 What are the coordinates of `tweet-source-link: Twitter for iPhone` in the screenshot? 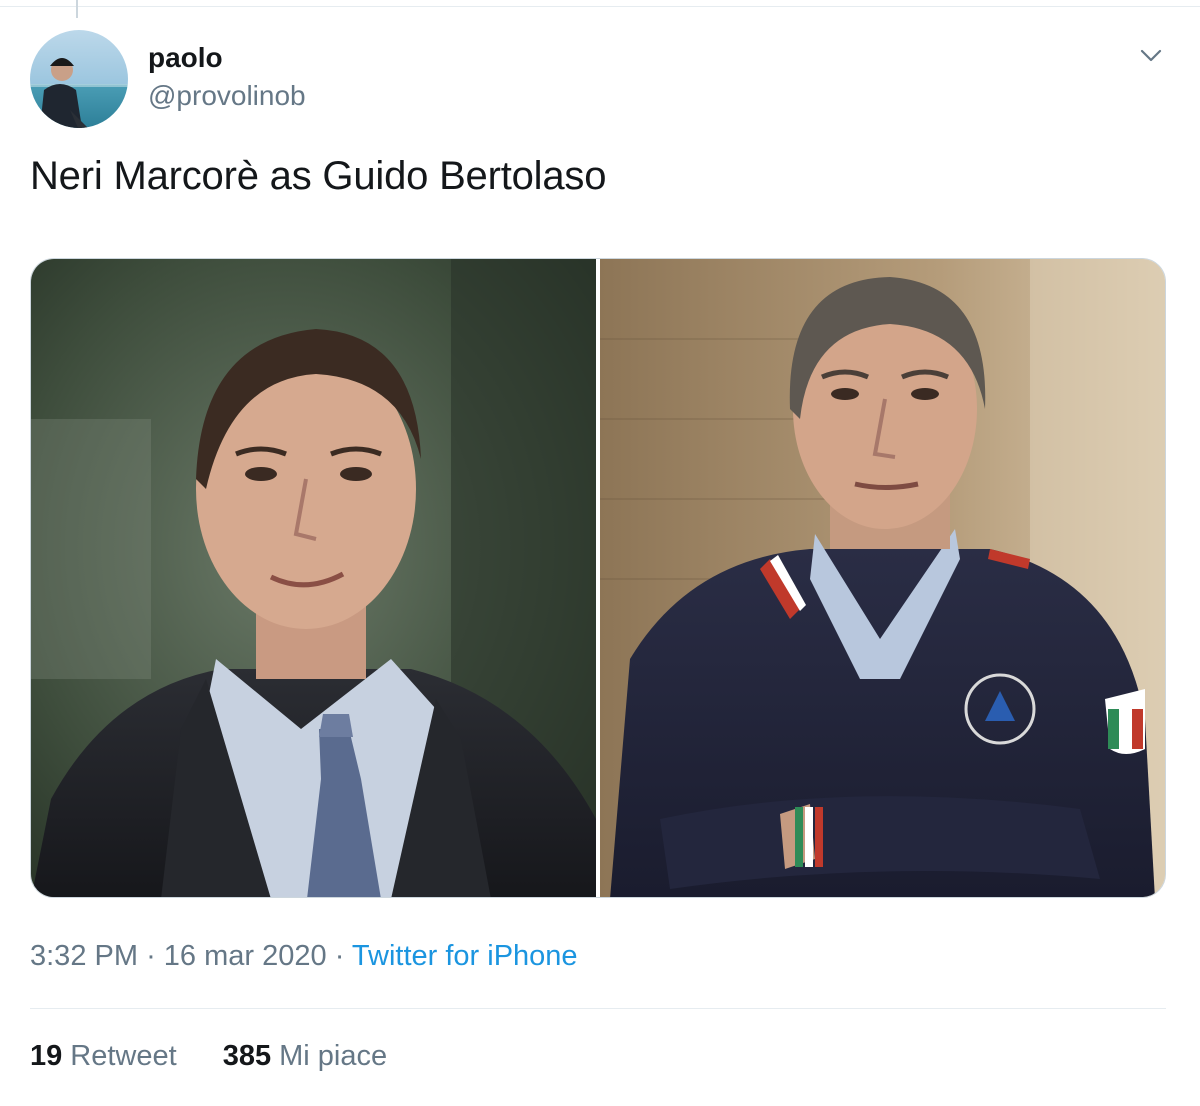 It's located at (465, 956).